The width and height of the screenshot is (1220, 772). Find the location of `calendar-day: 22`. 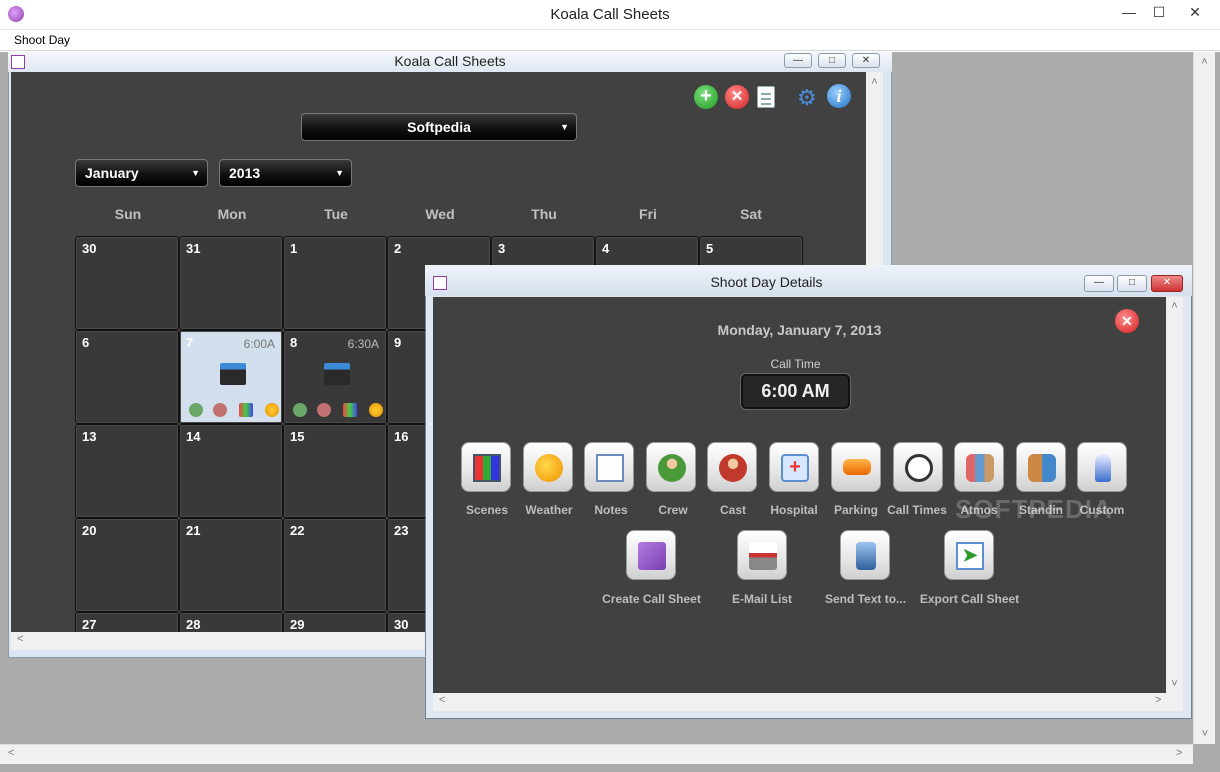

calendar-day: 22 is located at coordinates (335, 565).